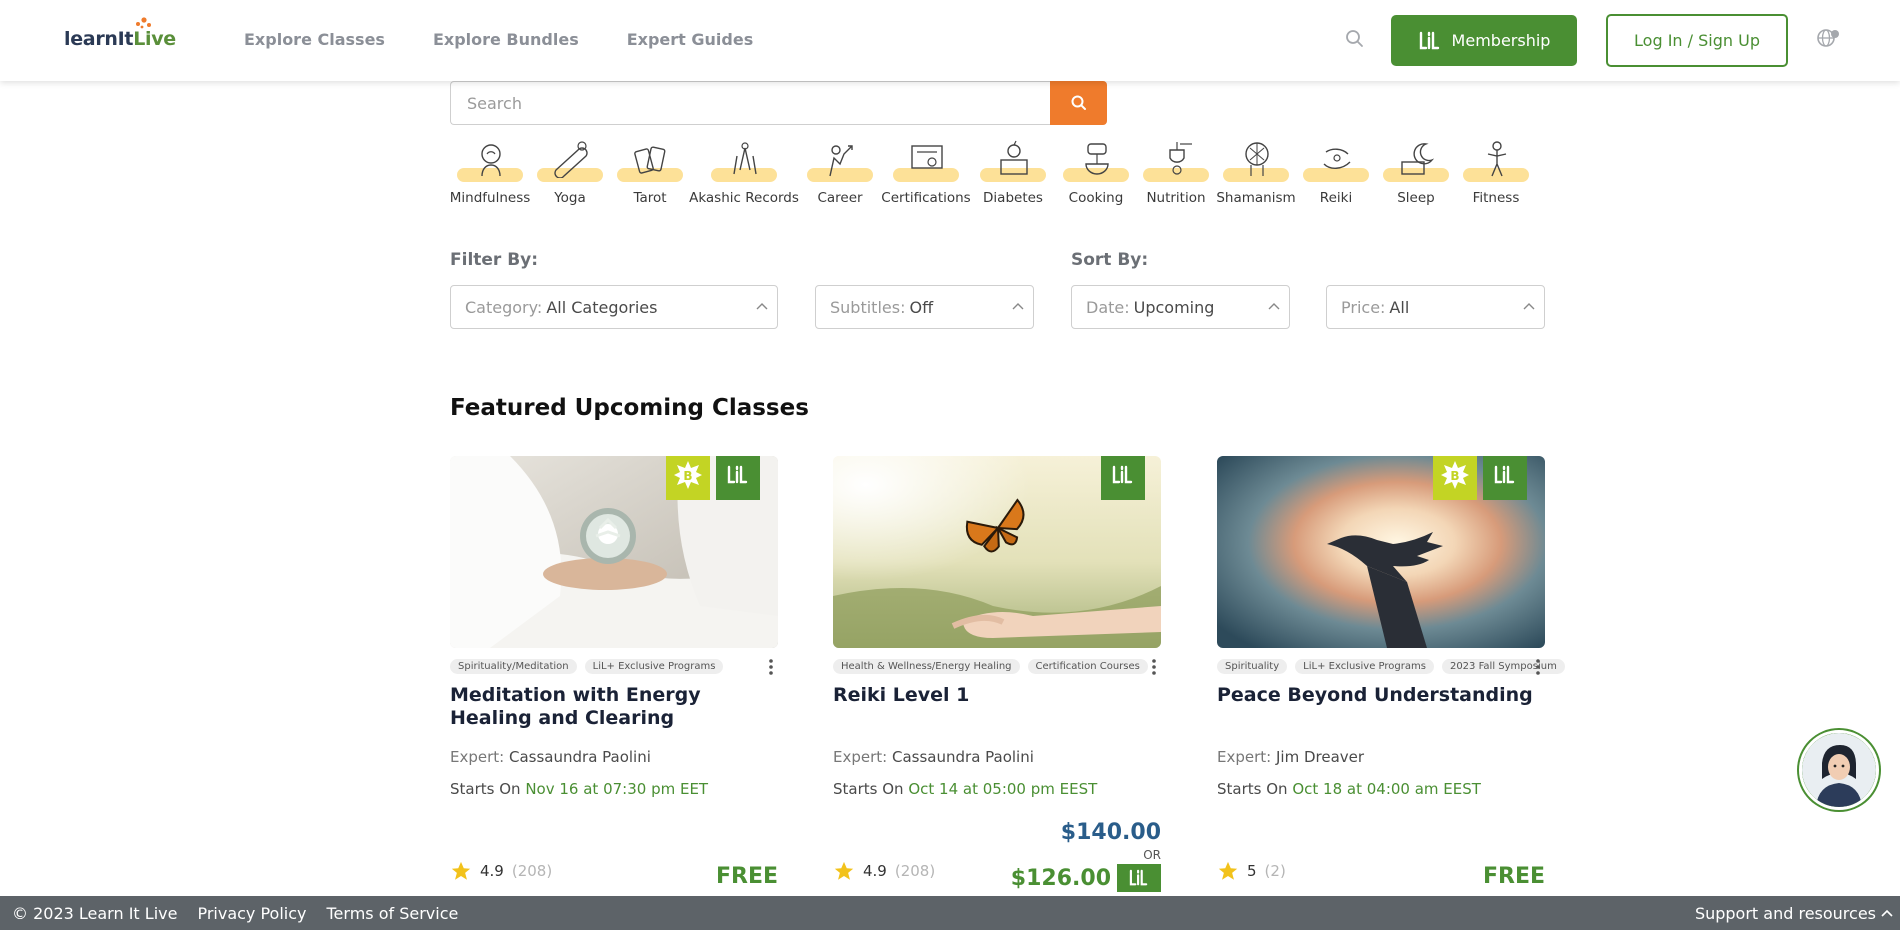  What do you see at coordinates (570, 198) in the screenshot?
I see `category-label: Yoga` at bounding box center [570, 198].